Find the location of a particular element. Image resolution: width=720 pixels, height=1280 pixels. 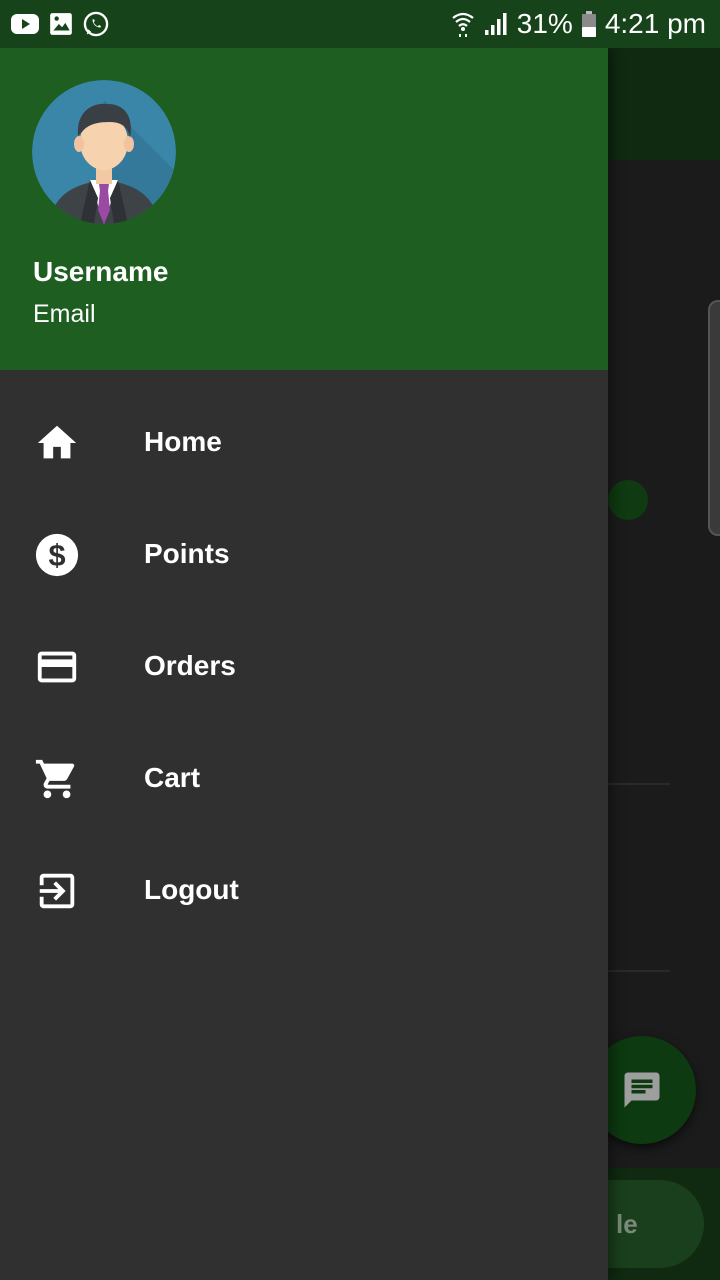

battery-percentage: 31% is located at coordinates (544, 23).